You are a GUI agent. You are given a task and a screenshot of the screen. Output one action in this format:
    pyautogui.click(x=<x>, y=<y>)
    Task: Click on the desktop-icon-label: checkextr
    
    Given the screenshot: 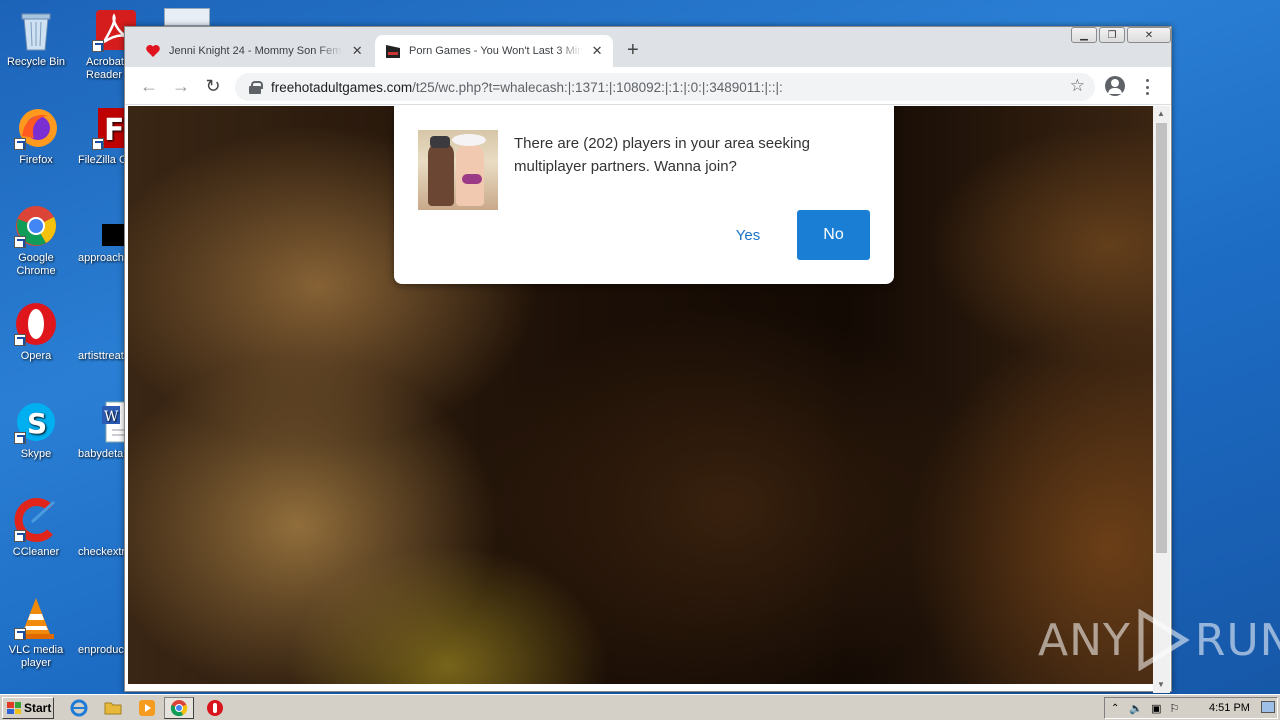 What is the action you would take?
    pyautogui.click(x=101, y=552)
    